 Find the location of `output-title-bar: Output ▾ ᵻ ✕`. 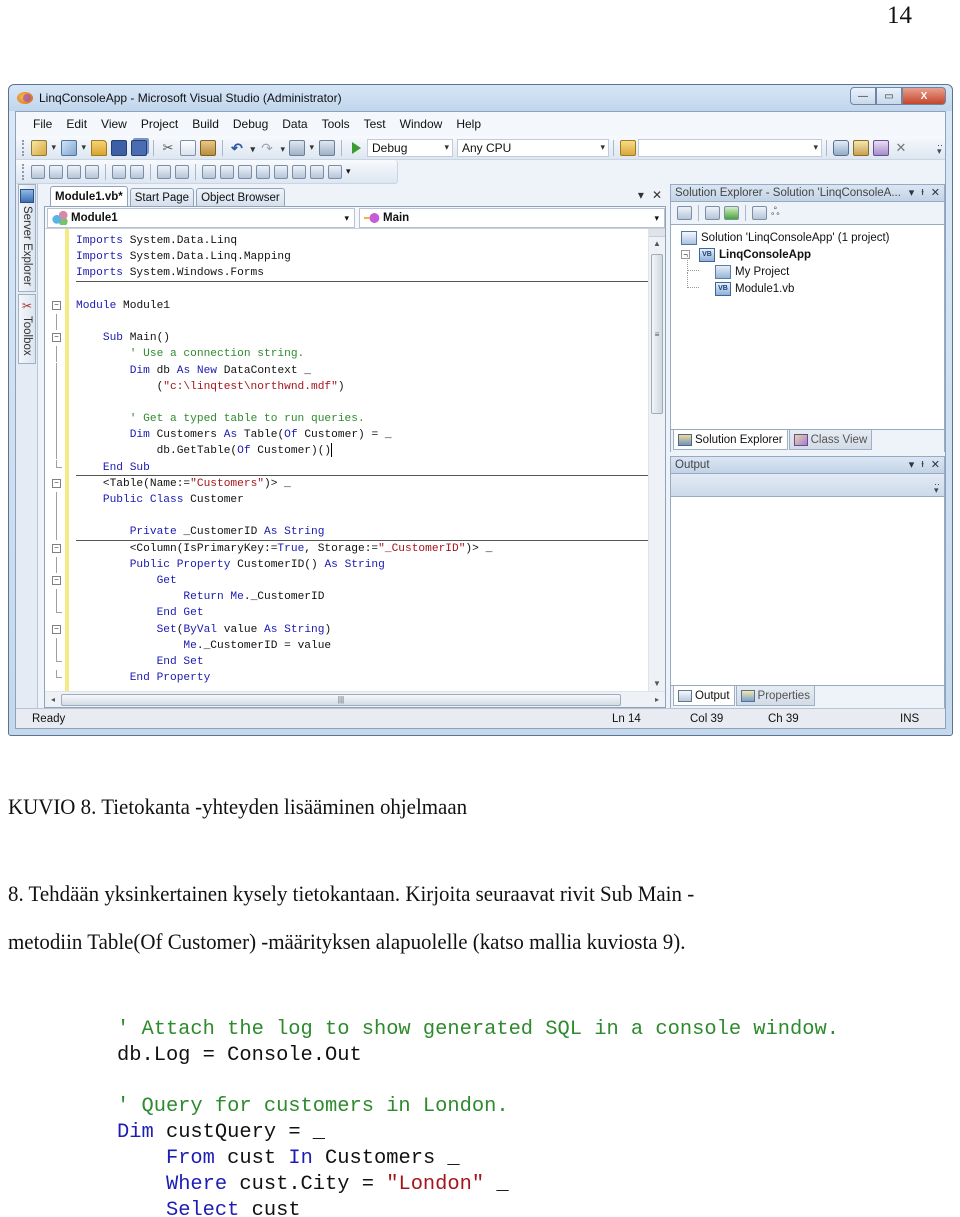

output-title-bar: Output ▾ ᵻ ✕ is located at coordinates (807, 465).